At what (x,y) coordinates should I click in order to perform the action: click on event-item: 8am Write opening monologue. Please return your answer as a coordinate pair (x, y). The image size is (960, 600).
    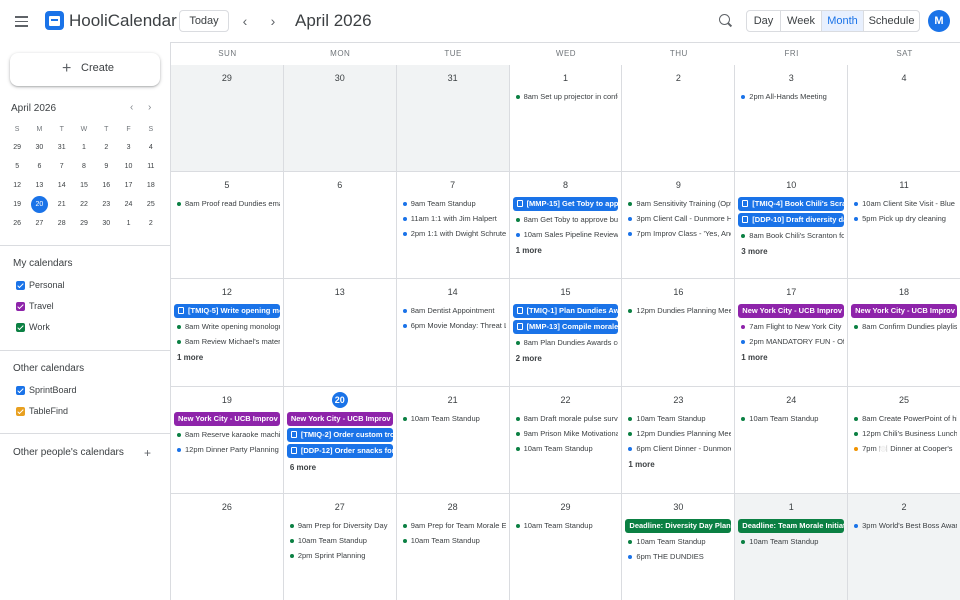
    Looking at the image, I should click on (227, 327).